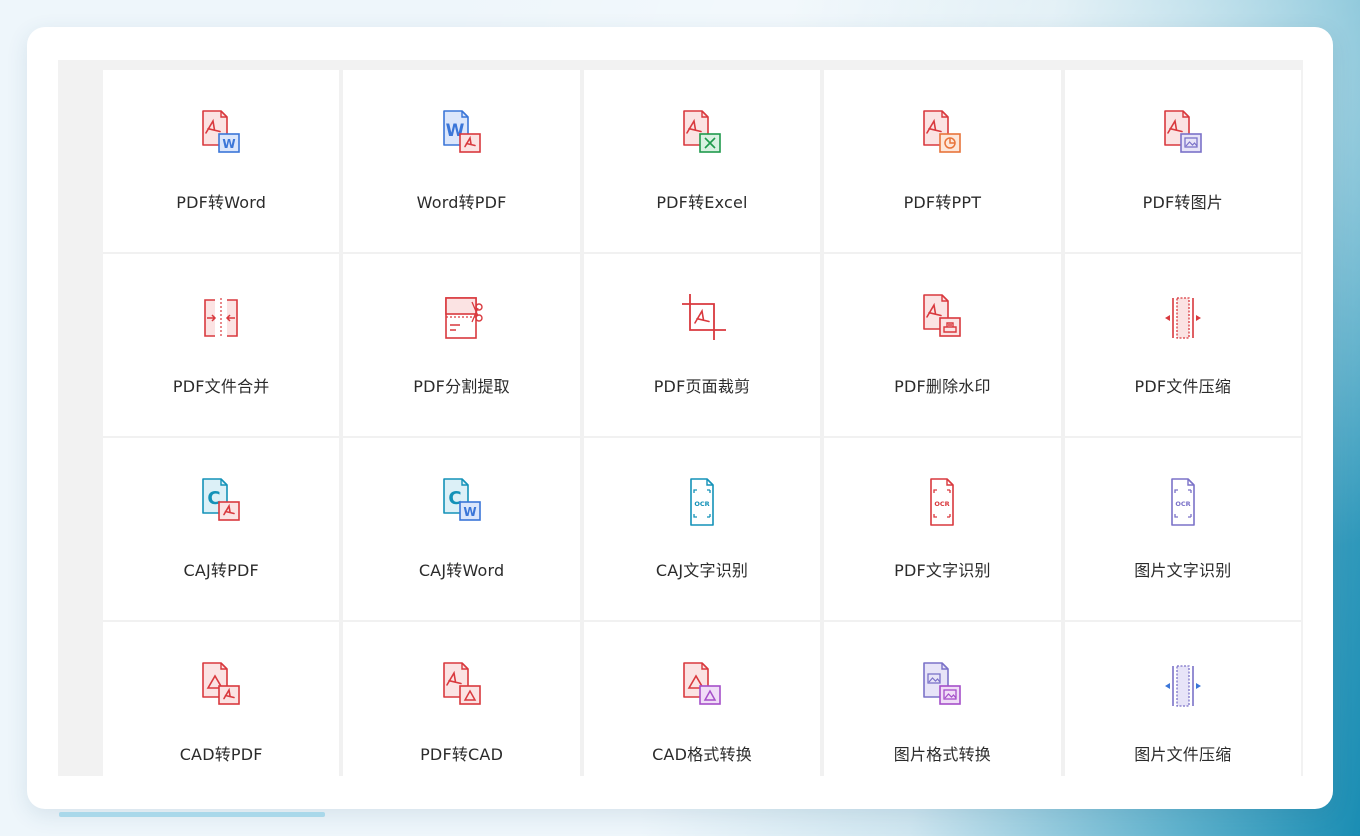 The image size is (1360, 836). I want to click on tool-label: PDF转图片, so click(1182, 202).